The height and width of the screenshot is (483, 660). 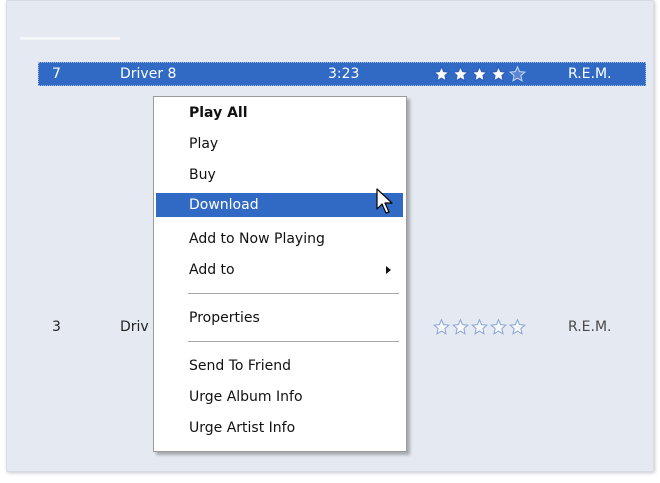 What do you see at coordinates (279, 366) in the screenshot?
I see `menu-item-send-to-friend: Send To Friend` at bounding box center [279, 366].